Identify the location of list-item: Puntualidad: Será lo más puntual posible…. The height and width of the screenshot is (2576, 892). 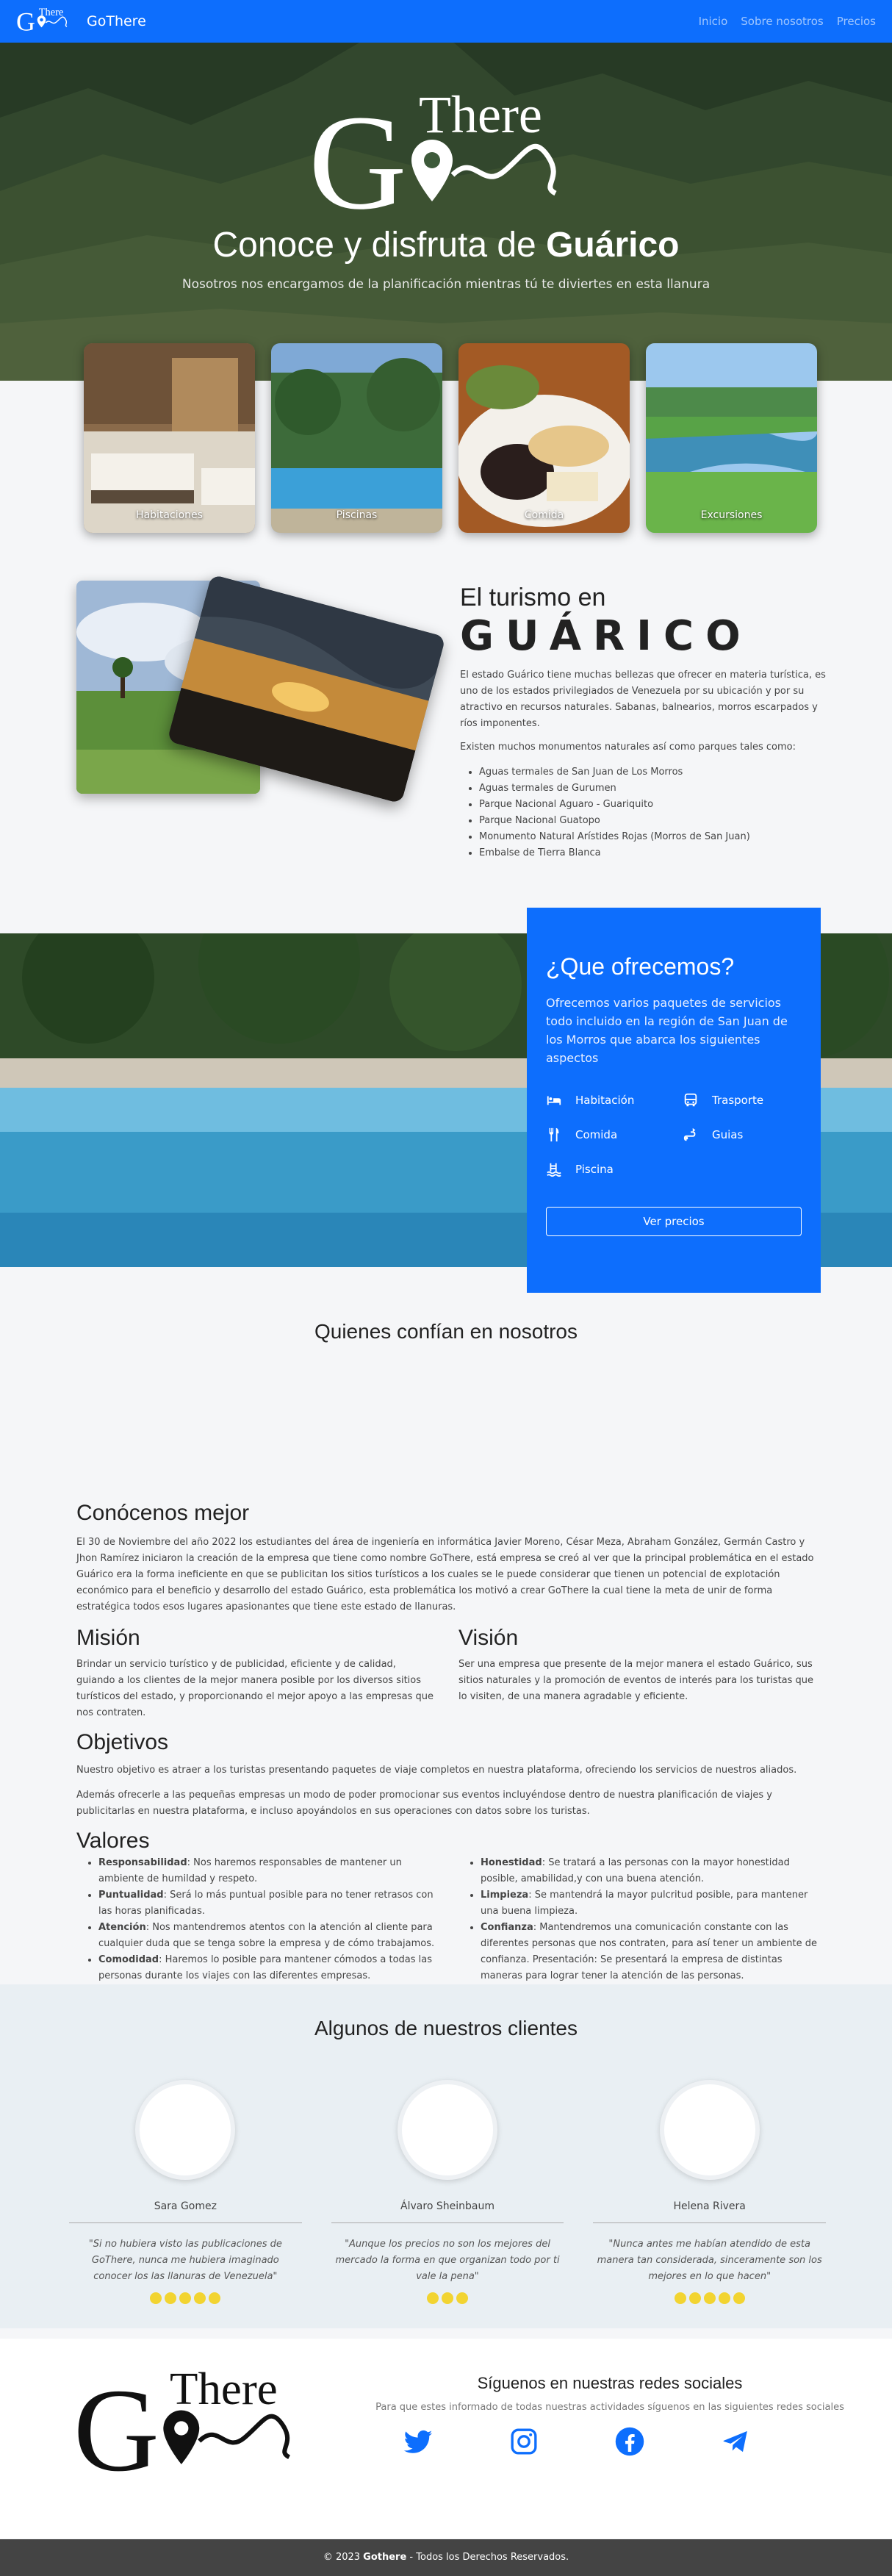
(267, 1903).